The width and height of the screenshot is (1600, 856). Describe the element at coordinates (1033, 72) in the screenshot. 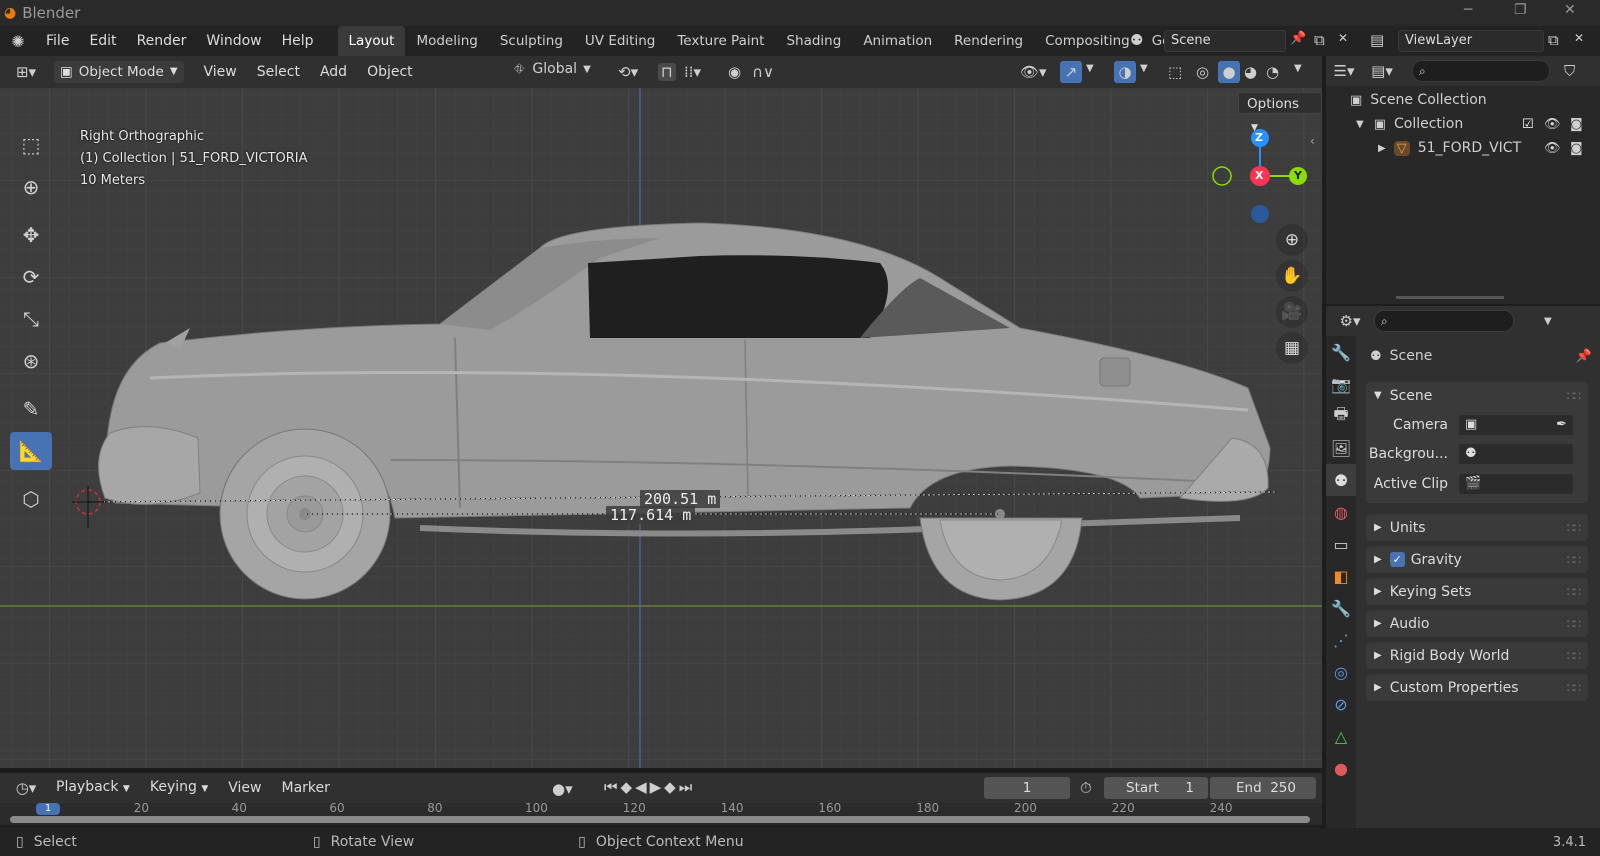

I see `visibility-icon: 👁▾` at that location.